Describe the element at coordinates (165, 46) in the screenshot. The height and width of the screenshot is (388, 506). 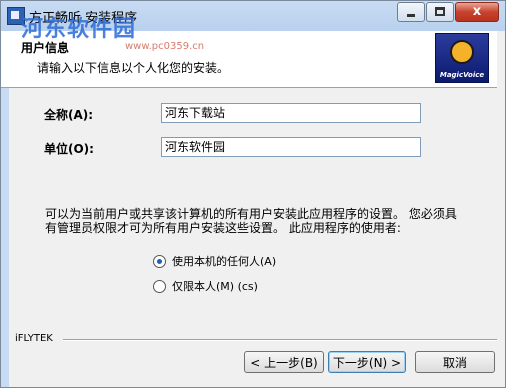
I see `watermark-url: www.pc0359.cn` at that location.